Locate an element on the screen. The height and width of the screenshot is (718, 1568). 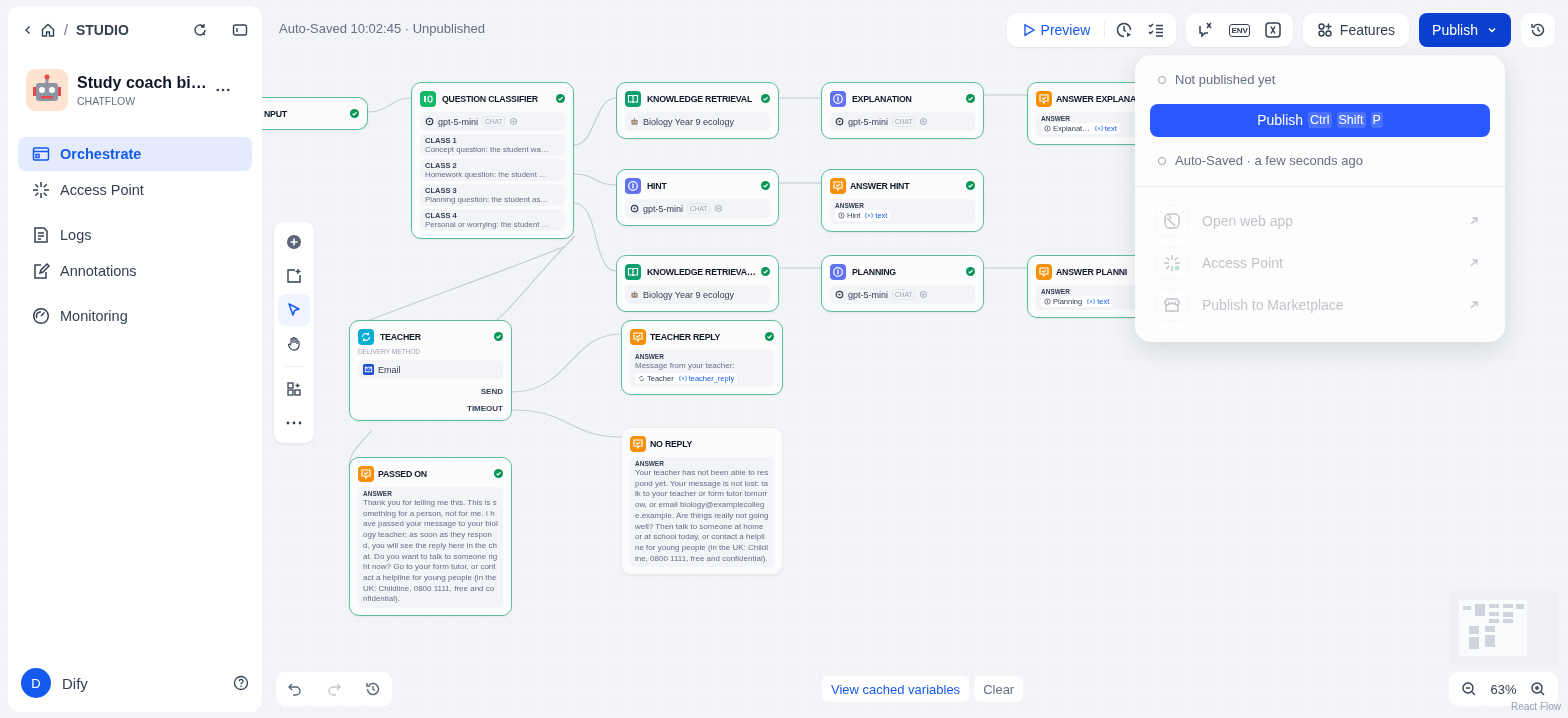
panel-icon is located at coordinates (240, 30).